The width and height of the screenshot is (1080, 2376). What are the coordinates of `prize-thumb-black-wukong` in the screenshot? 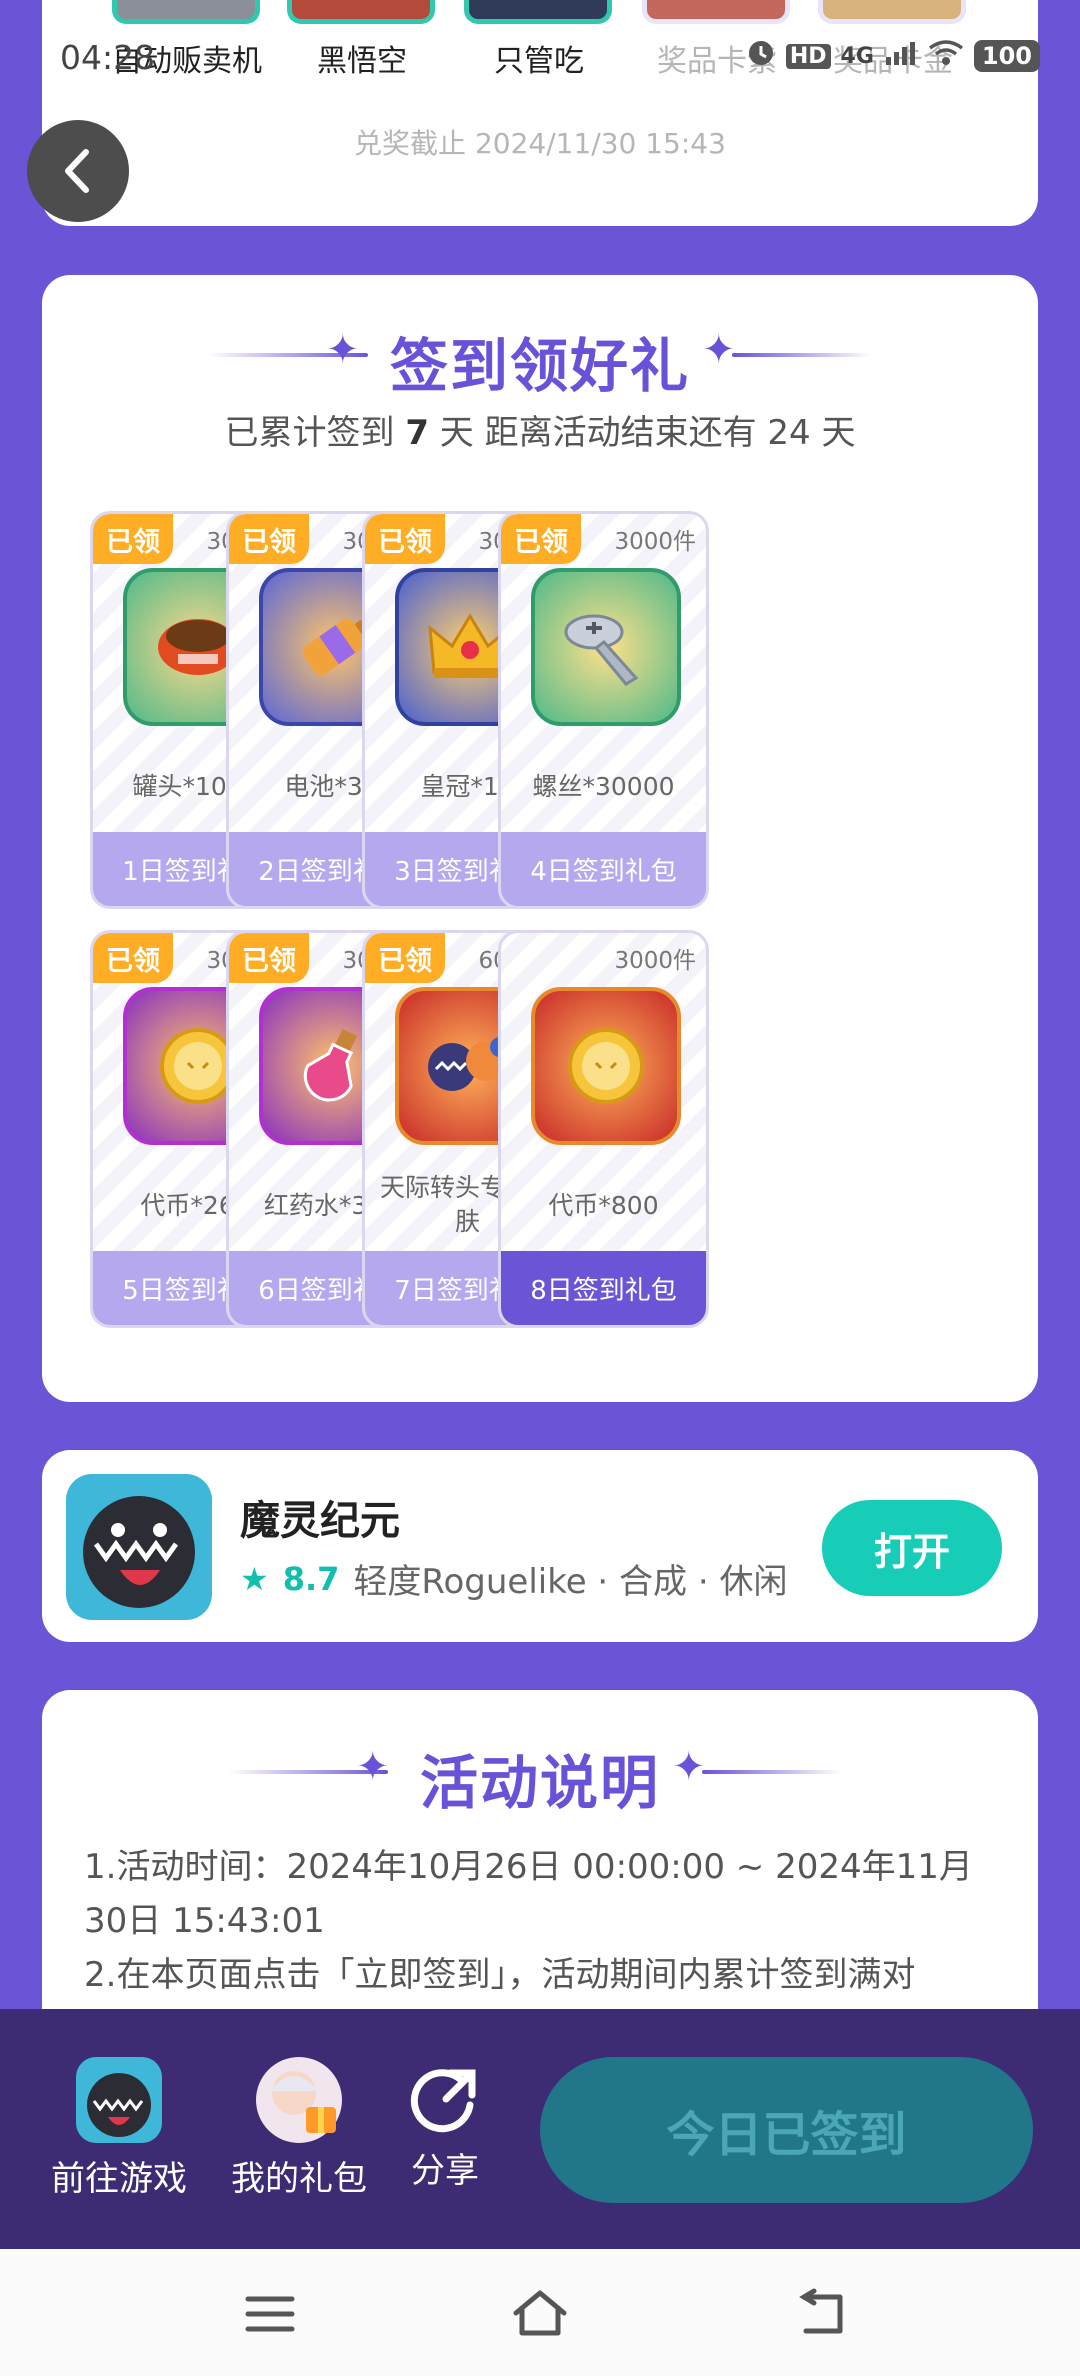 It's located at (361, 12).